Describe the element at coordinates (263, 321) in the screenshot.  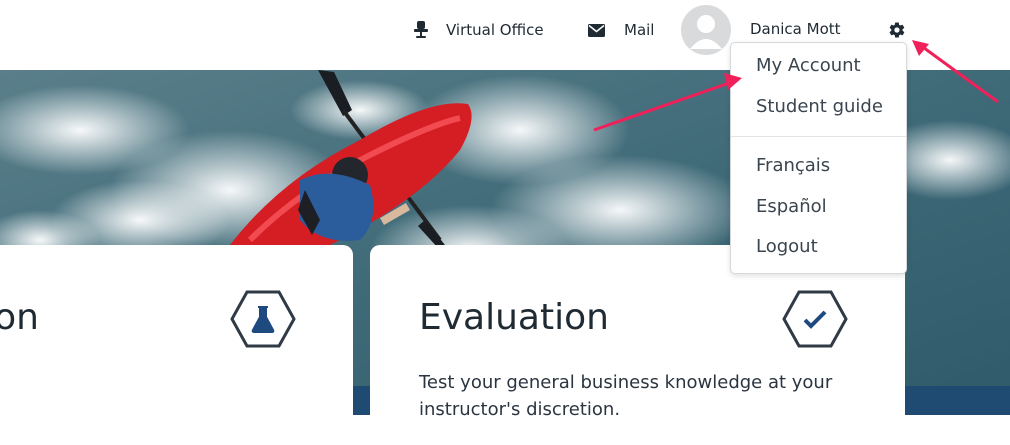
I see `flask-icon` at that location.